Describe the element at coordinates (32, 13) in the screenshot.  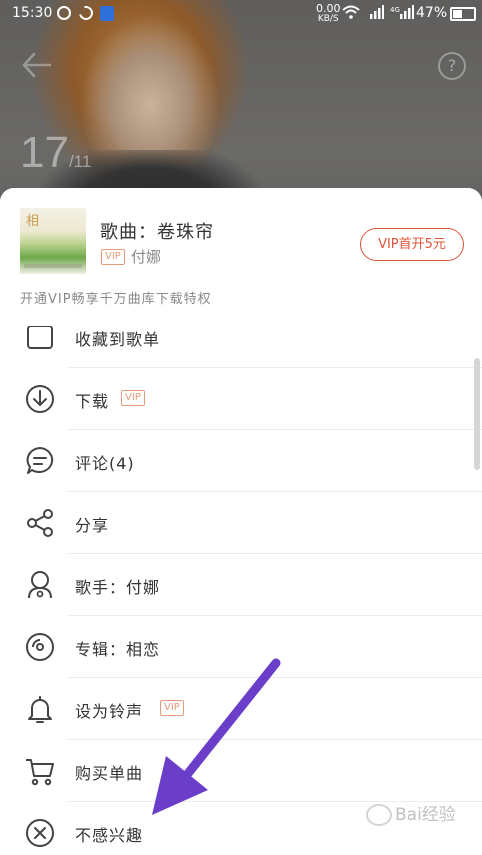
I see `status-time: 15:30` at that location.